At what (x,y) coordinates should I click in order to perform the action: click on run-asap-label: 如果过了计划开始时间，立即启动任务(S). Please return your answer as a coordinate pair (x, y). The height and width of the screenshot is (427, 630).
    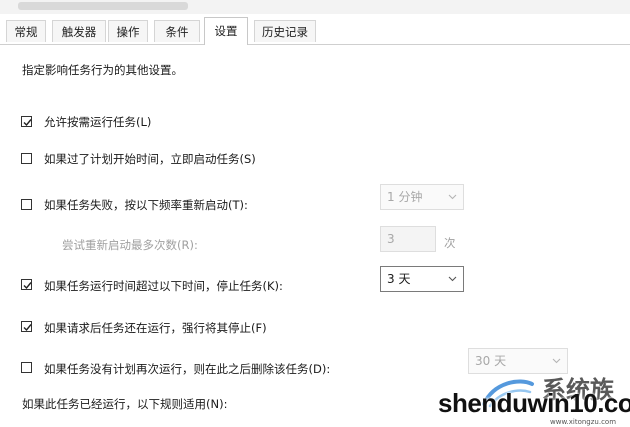
    Looking at the image, I should click on (150, 159).